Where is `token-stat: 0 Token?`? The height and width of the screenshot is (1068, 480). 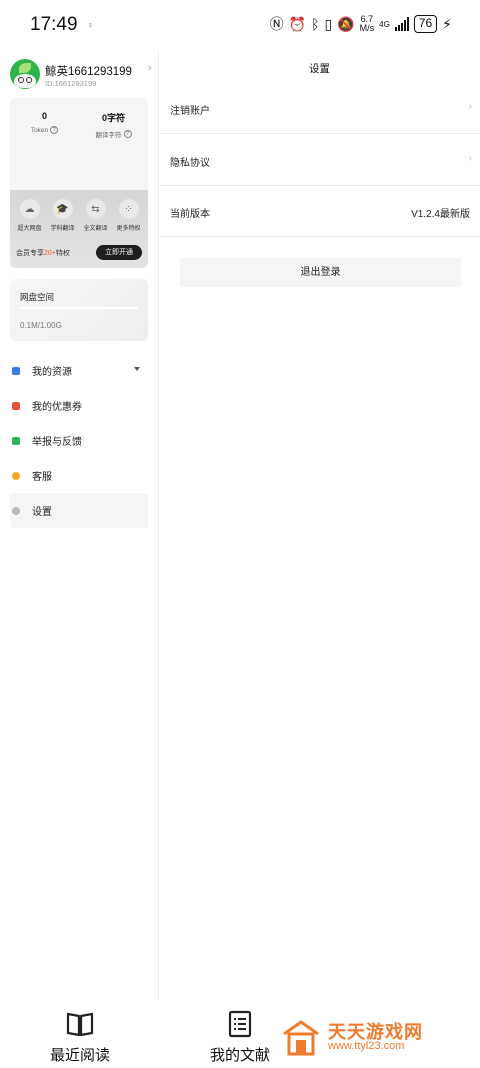
token-stat: 0 Token? is located at coordinates (44, 122).